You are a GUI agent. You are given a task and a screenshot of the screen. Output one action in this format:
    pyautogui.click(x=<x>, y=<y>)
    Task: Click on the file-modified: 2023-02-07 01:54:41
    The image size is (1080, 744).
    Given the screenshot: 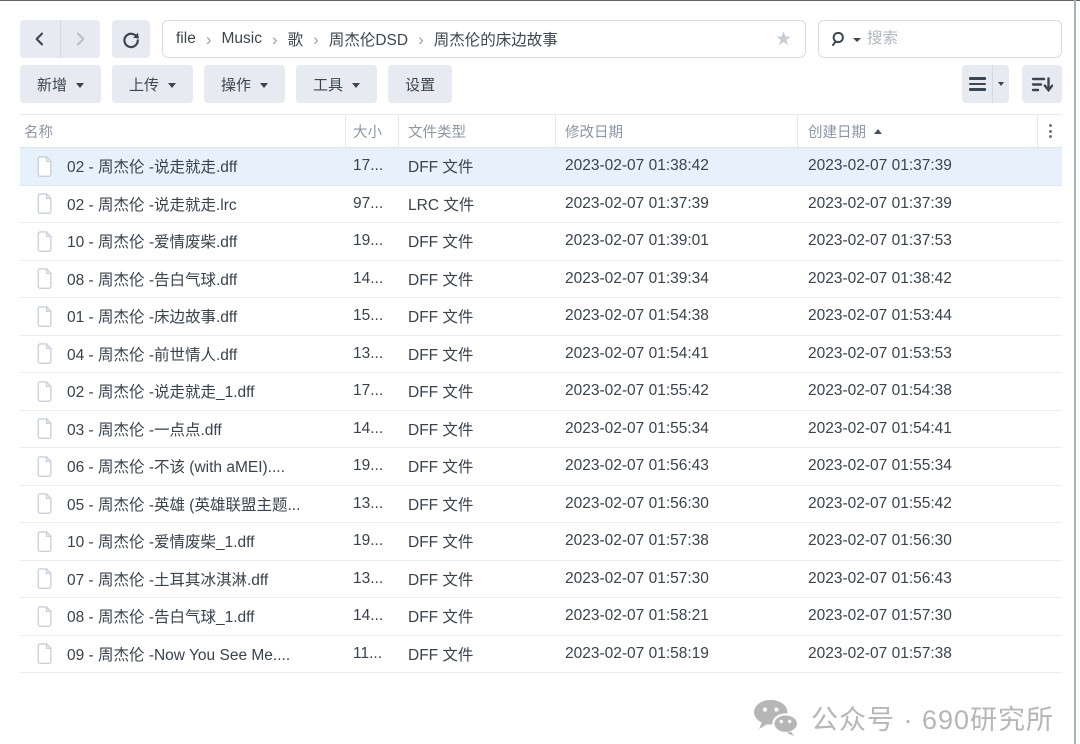 What is the action you would take?
    pyautogui.click(x=637, y=353)
    